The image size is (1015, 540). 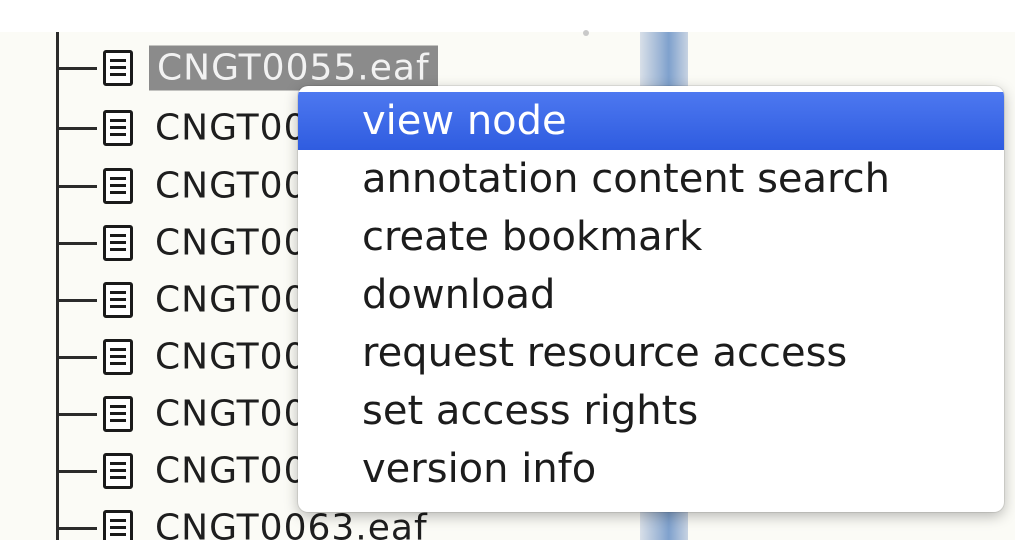 What do you see at coordinates (651, 353) in the screenshot?
I see `menu-item-request-resource-access: request resource access` at bounding box center [651, 353].